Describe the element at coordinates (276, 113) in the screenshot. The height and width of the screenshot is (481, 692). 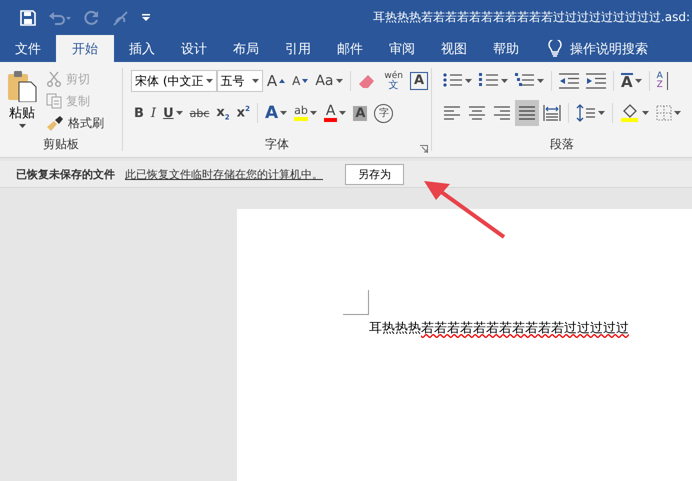
I see `effect-button: A` at that location.